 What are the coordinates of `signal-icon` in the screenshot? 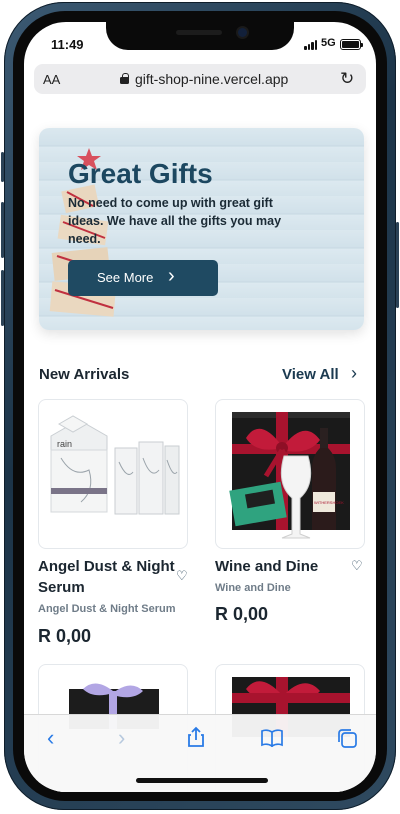 It's located at (311, 45).